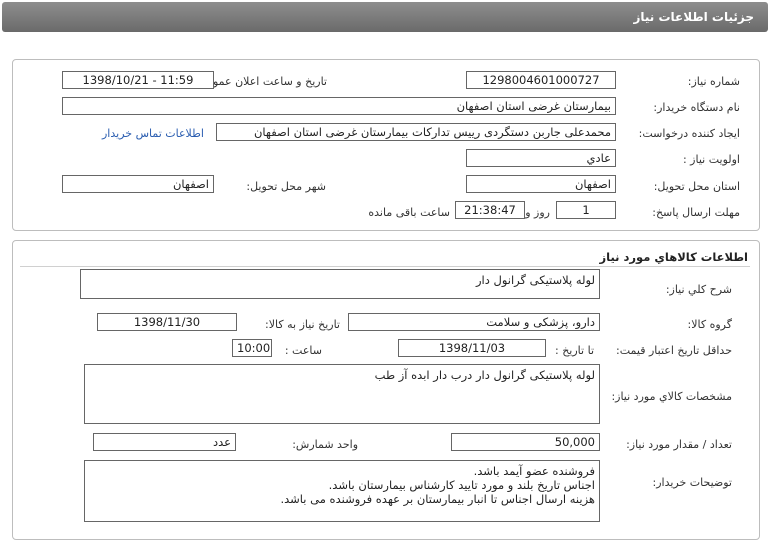  What do you see at coordinates (490, 210) in the screenshot?
I see `deadline-time-field: 21:38:47` at bounding box center [490, 210].